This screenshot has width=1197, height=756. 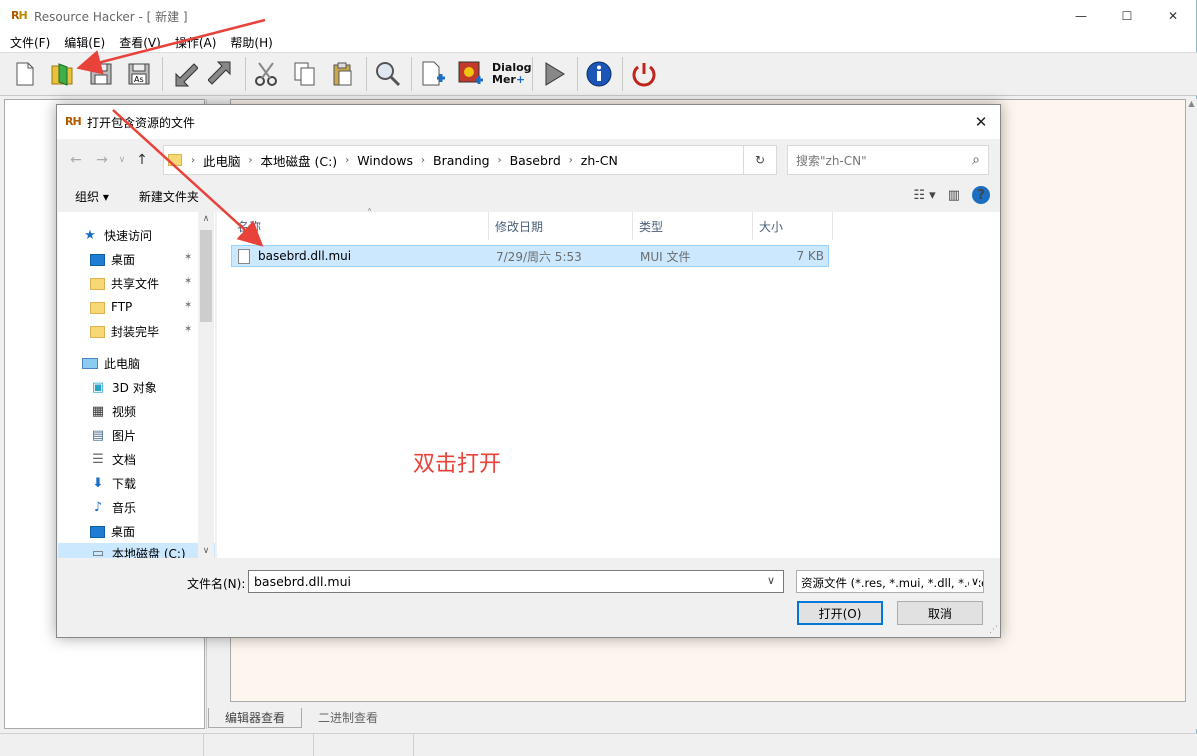 What do you see at coordinates (63, 74) in the screenshot?
I see `open-file-button` at bounding box center [63, 74].